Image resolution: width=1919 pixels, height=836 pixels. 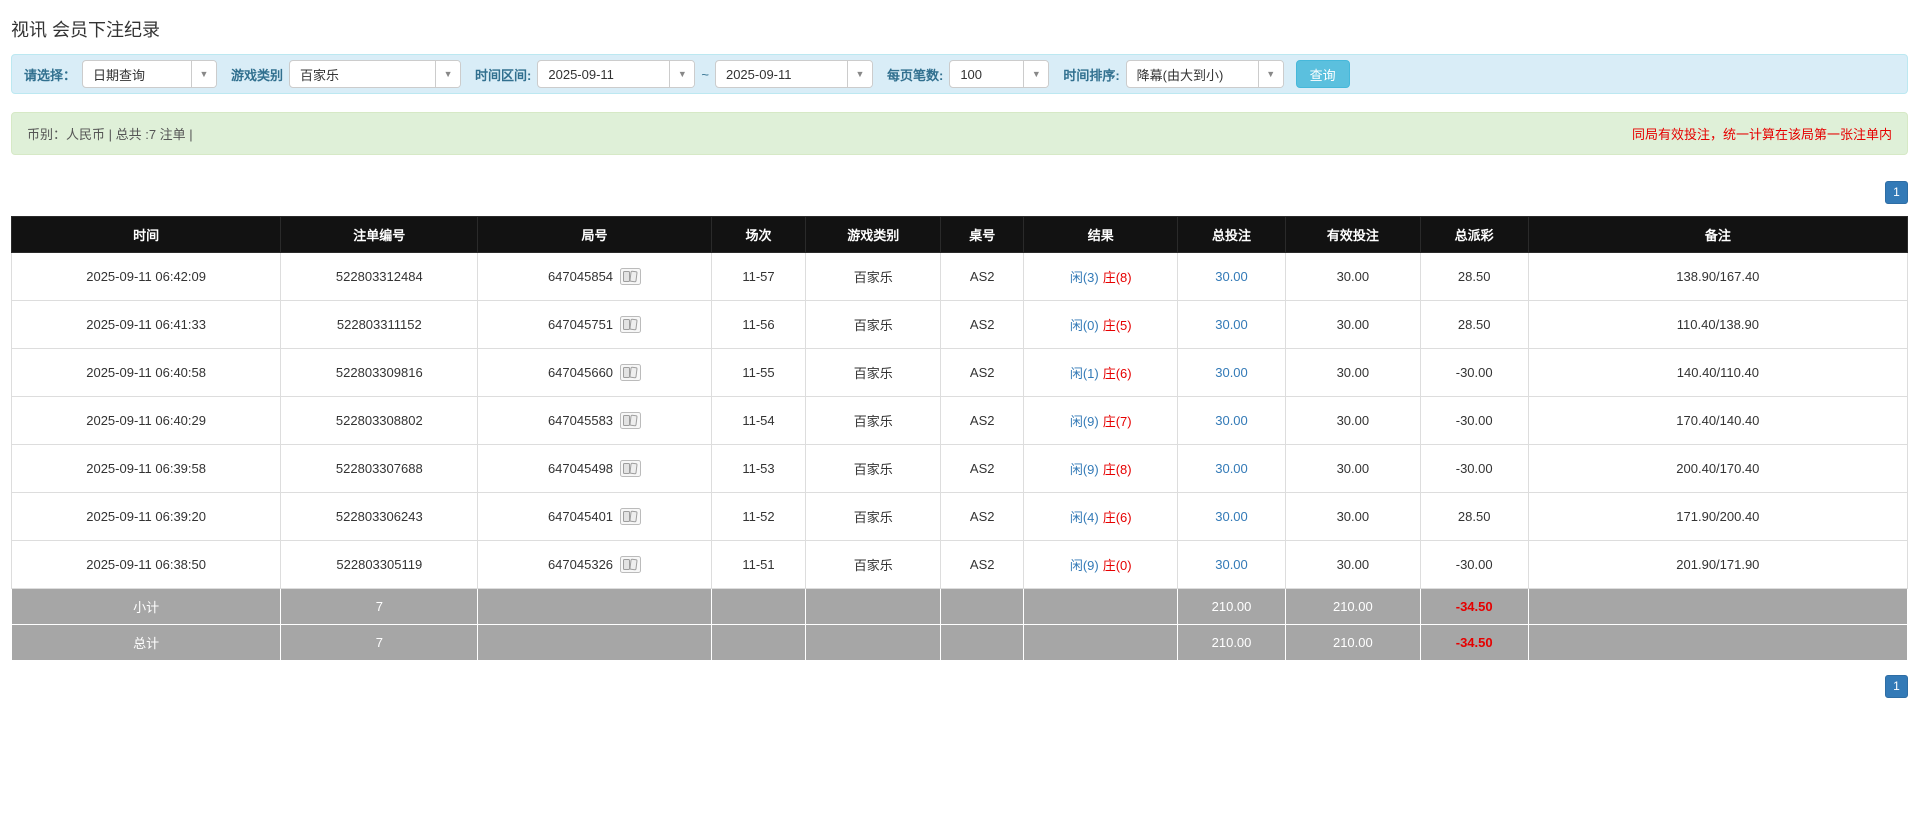 I want to click on game-type-value: 百家乐, so click(x=320, y=75).